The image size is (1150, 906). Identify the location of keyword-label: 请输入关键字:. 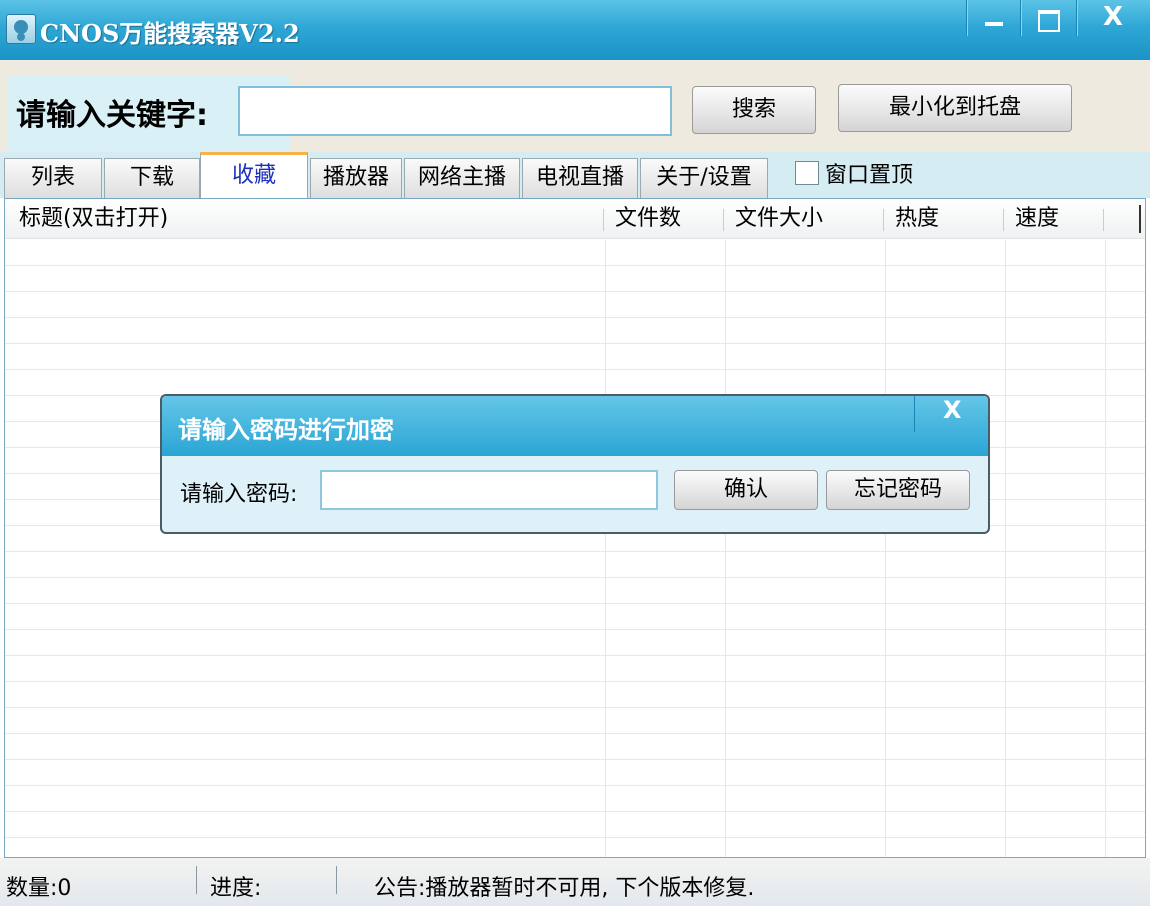
(112, 115).